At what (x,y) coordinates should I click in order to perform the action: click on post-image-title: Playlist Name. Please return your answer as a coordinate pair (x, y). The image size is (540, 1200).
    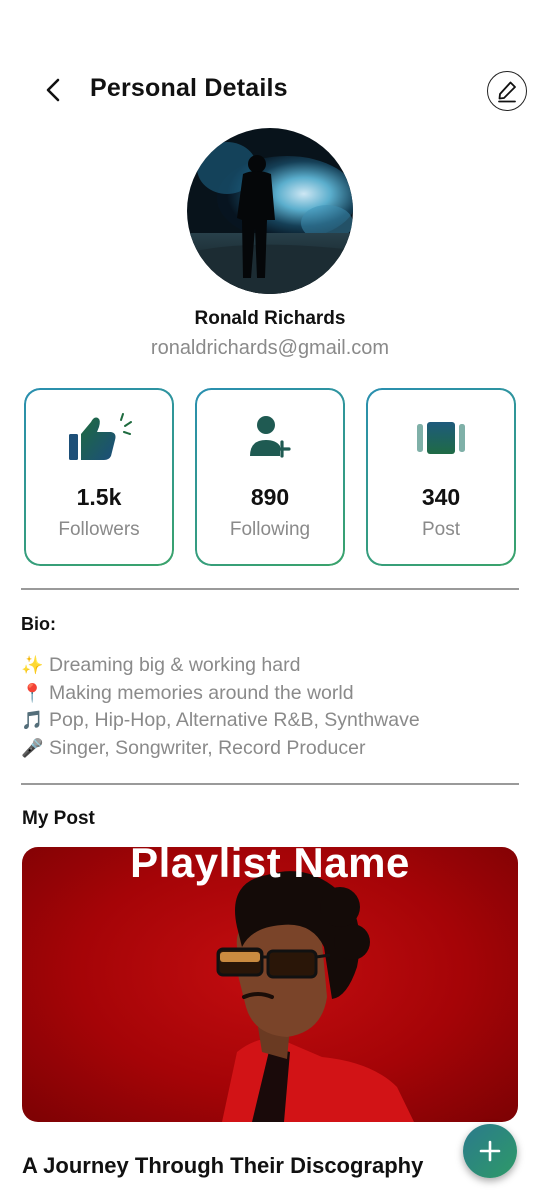
    Looking at the image, I should click on (270, 866).